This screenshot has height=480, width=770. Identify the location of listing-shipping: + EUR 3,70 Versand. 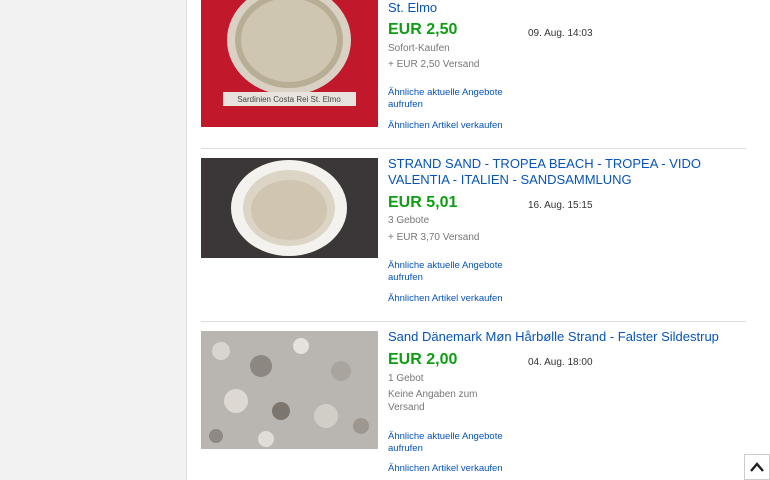
(434, 237).